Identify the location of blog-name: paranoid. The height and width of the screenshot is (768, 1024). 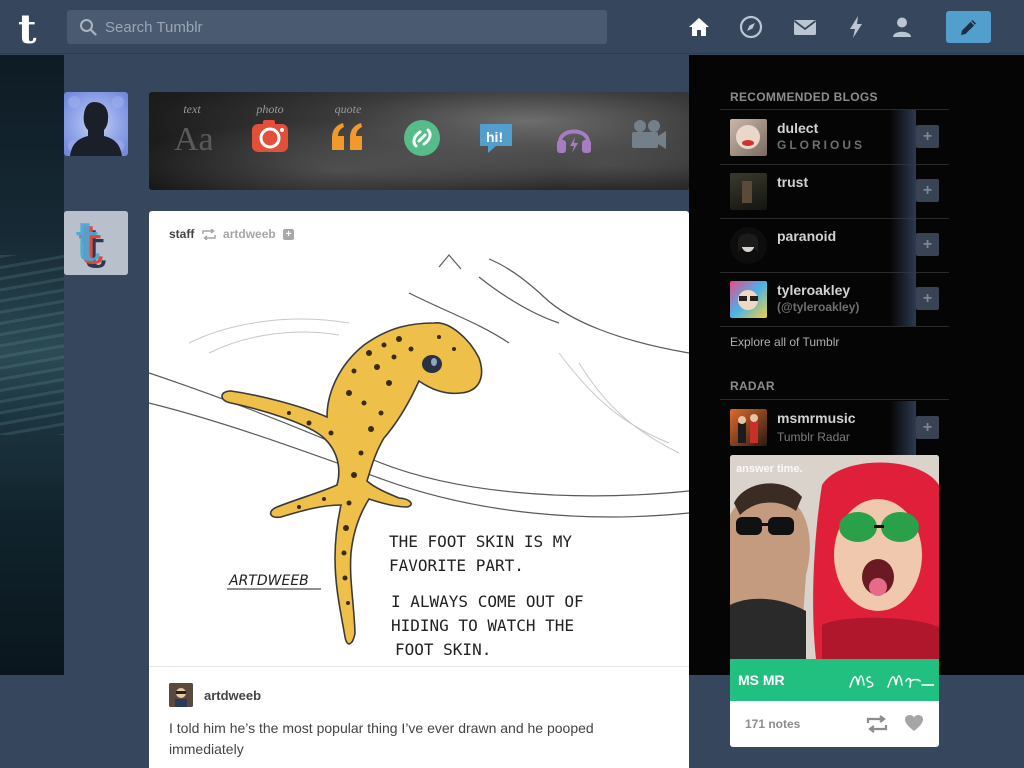
(807, 236).